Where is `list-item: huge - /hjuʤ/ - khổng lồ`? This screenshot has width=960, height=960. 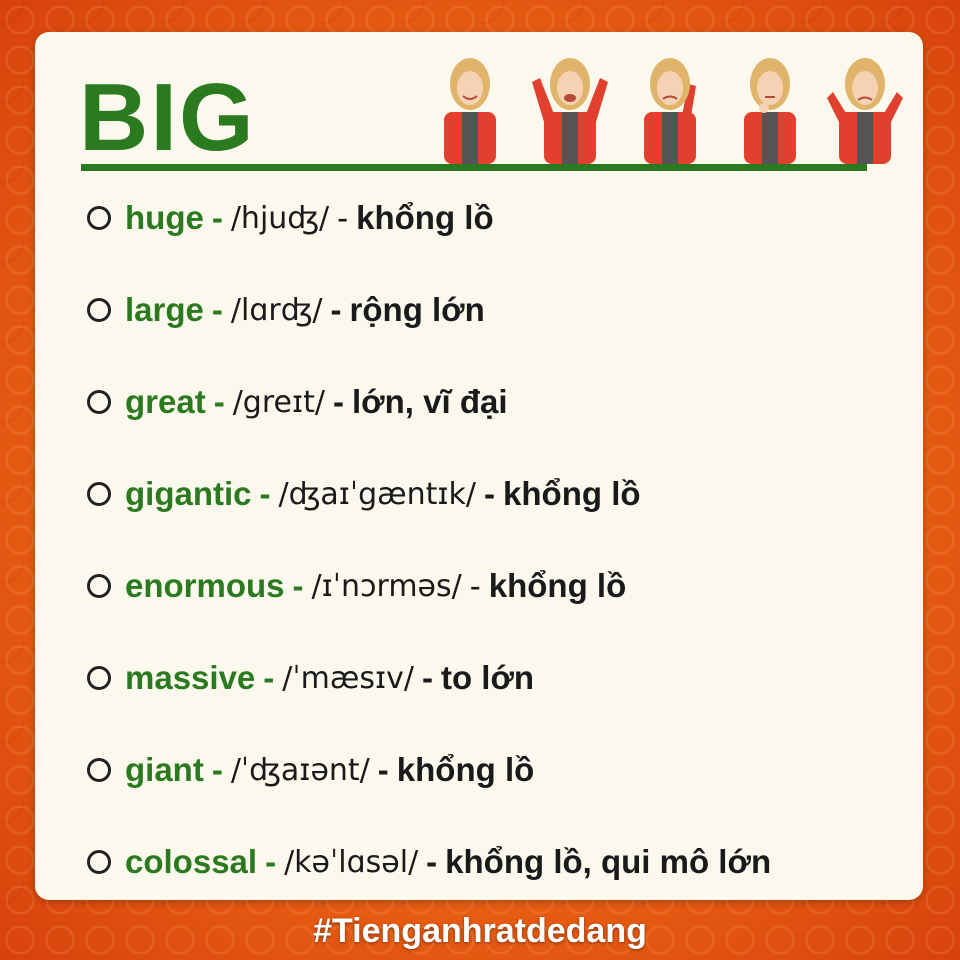 list-item: huge - /hjuʤ/ - khổng lồ is located at coordinates (290, 218).